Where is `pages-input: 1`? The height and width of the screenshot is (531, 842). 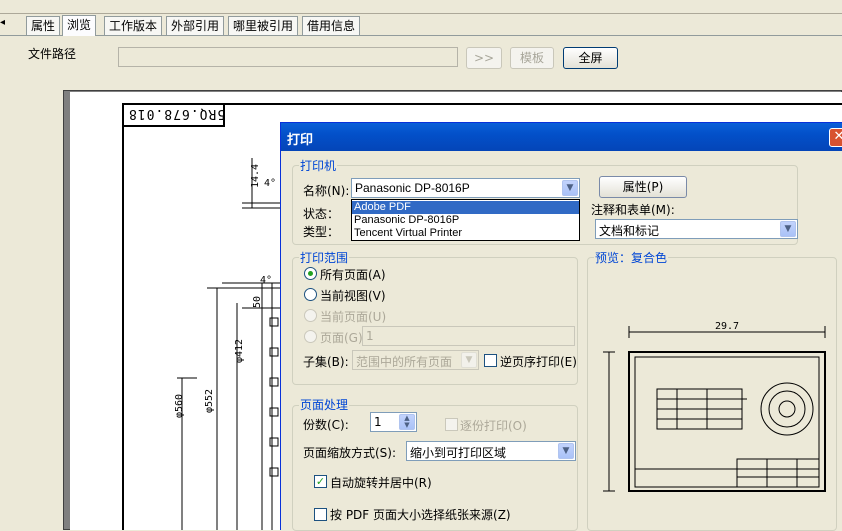
pages-input: 1 is located at coordinates (468, 336).